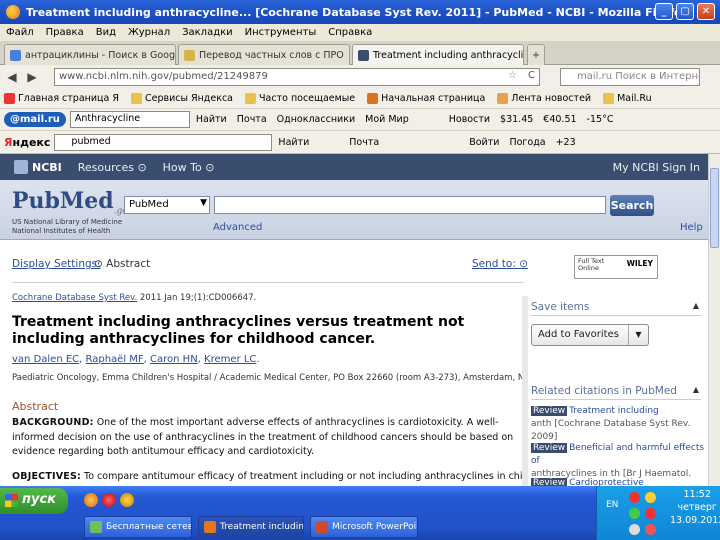 This screenshot has width=720, height=540. I want to click on menu-file: Файл, so click(20, 32).